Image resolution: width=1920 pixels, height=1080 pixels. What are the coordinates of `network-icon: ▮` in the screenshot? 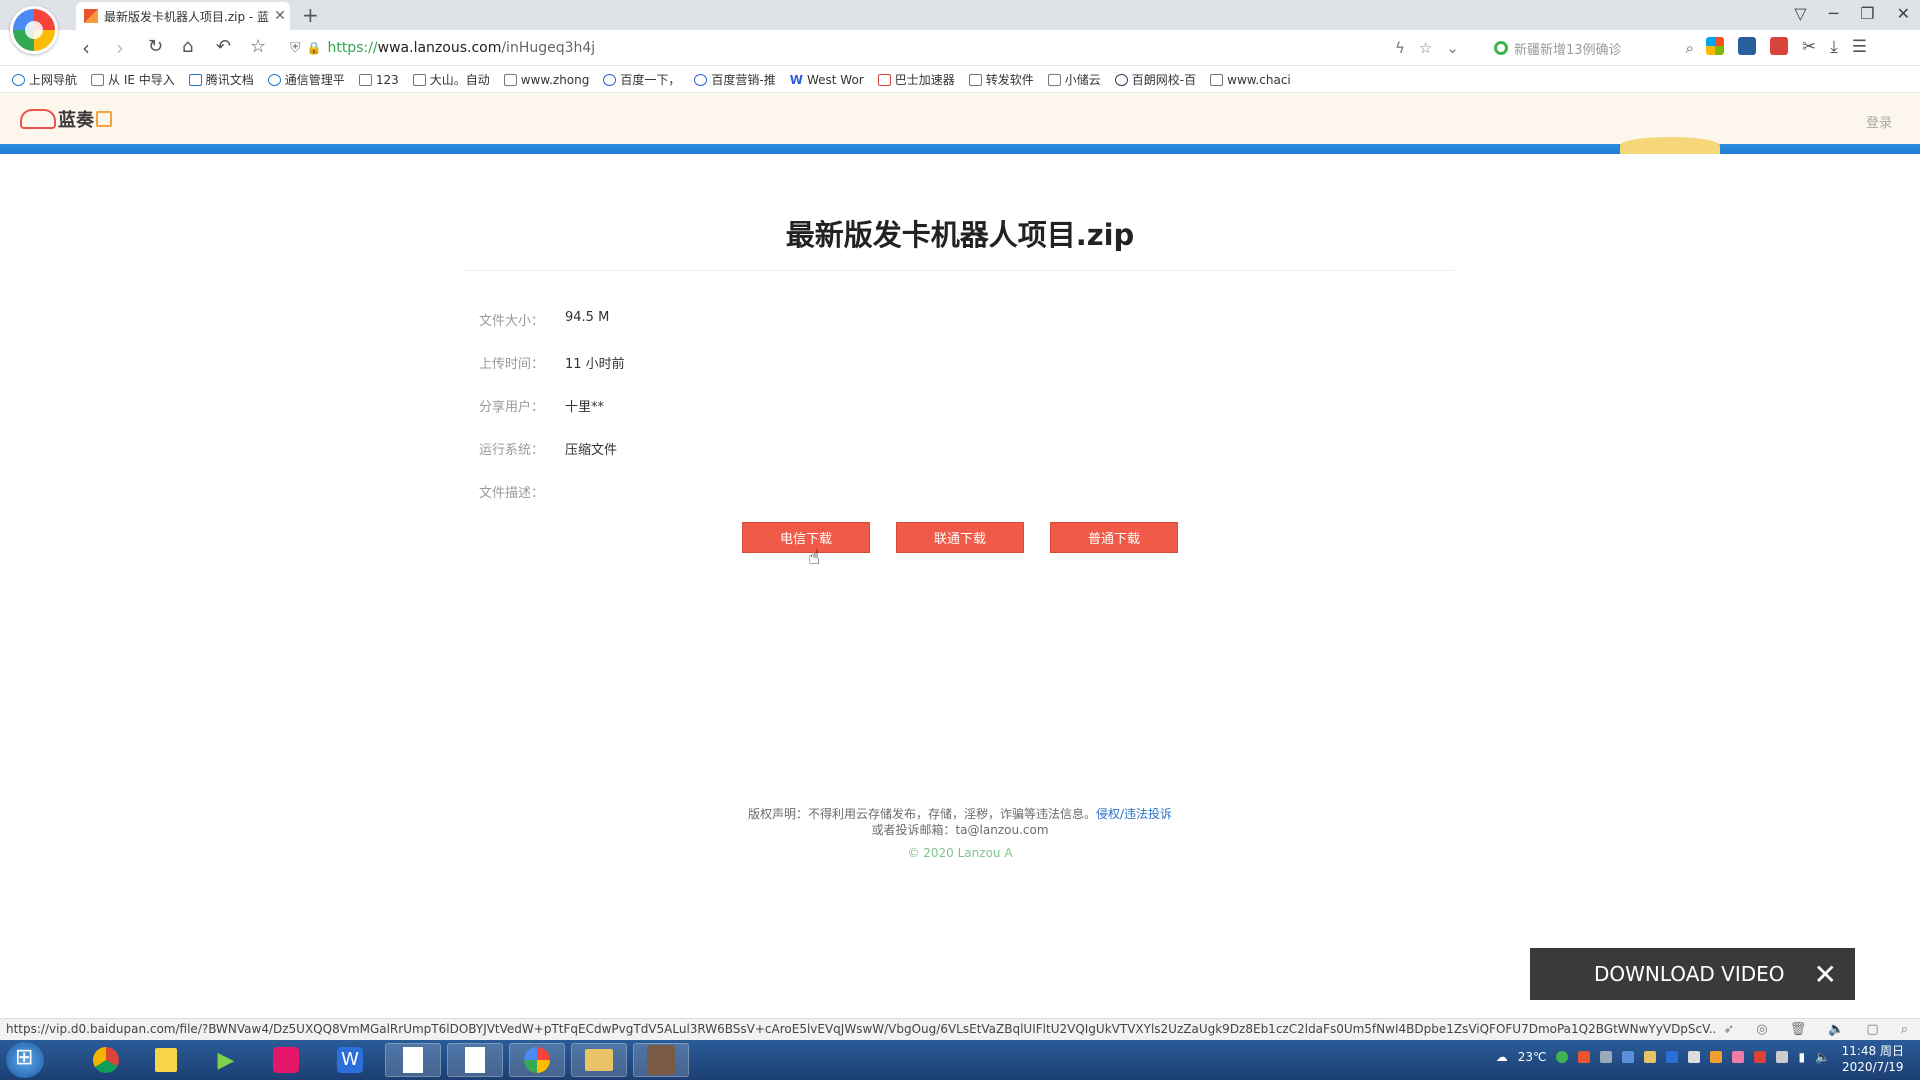 It's located at (1801, 1057).